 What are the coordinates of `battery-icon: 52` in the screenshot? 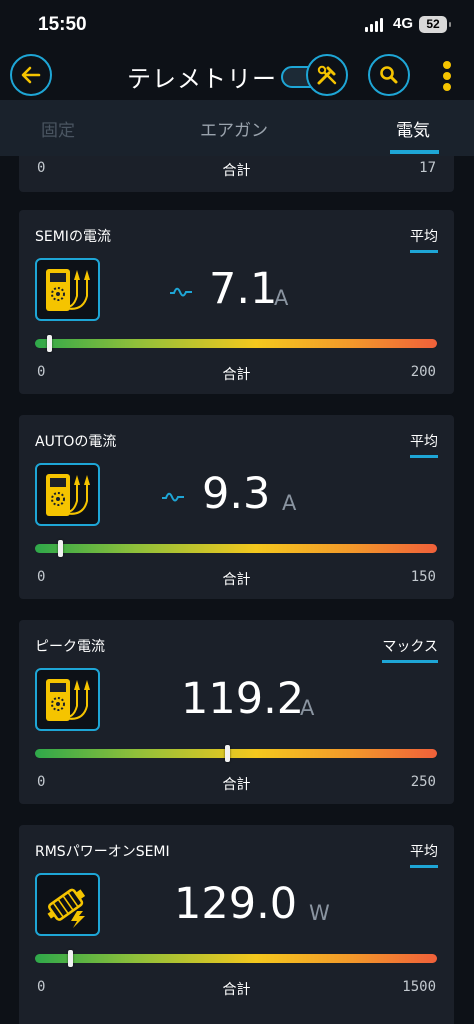 It's located at (435, 24).